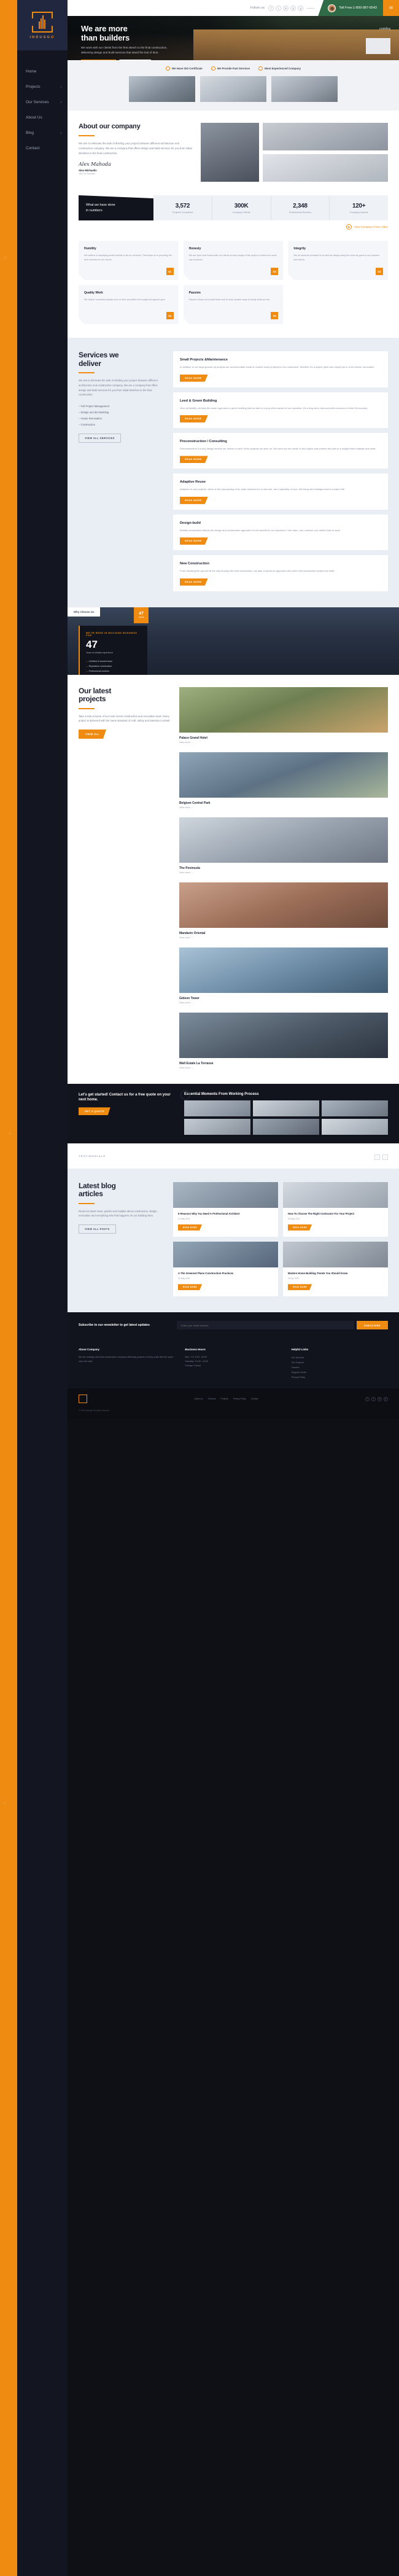 This screenshot has height=2576, width=399. I want to click on service-list-item: – Full Project Management, so click(122, 406).